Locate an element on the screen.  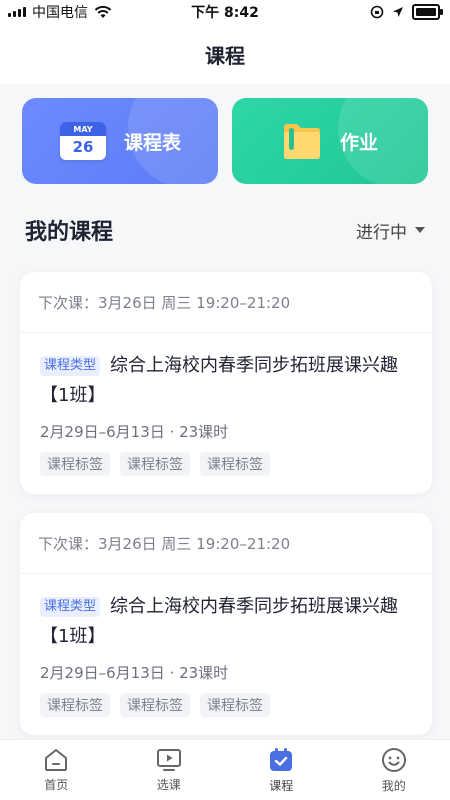
smiley-icon is located at coordinates (393, 759).